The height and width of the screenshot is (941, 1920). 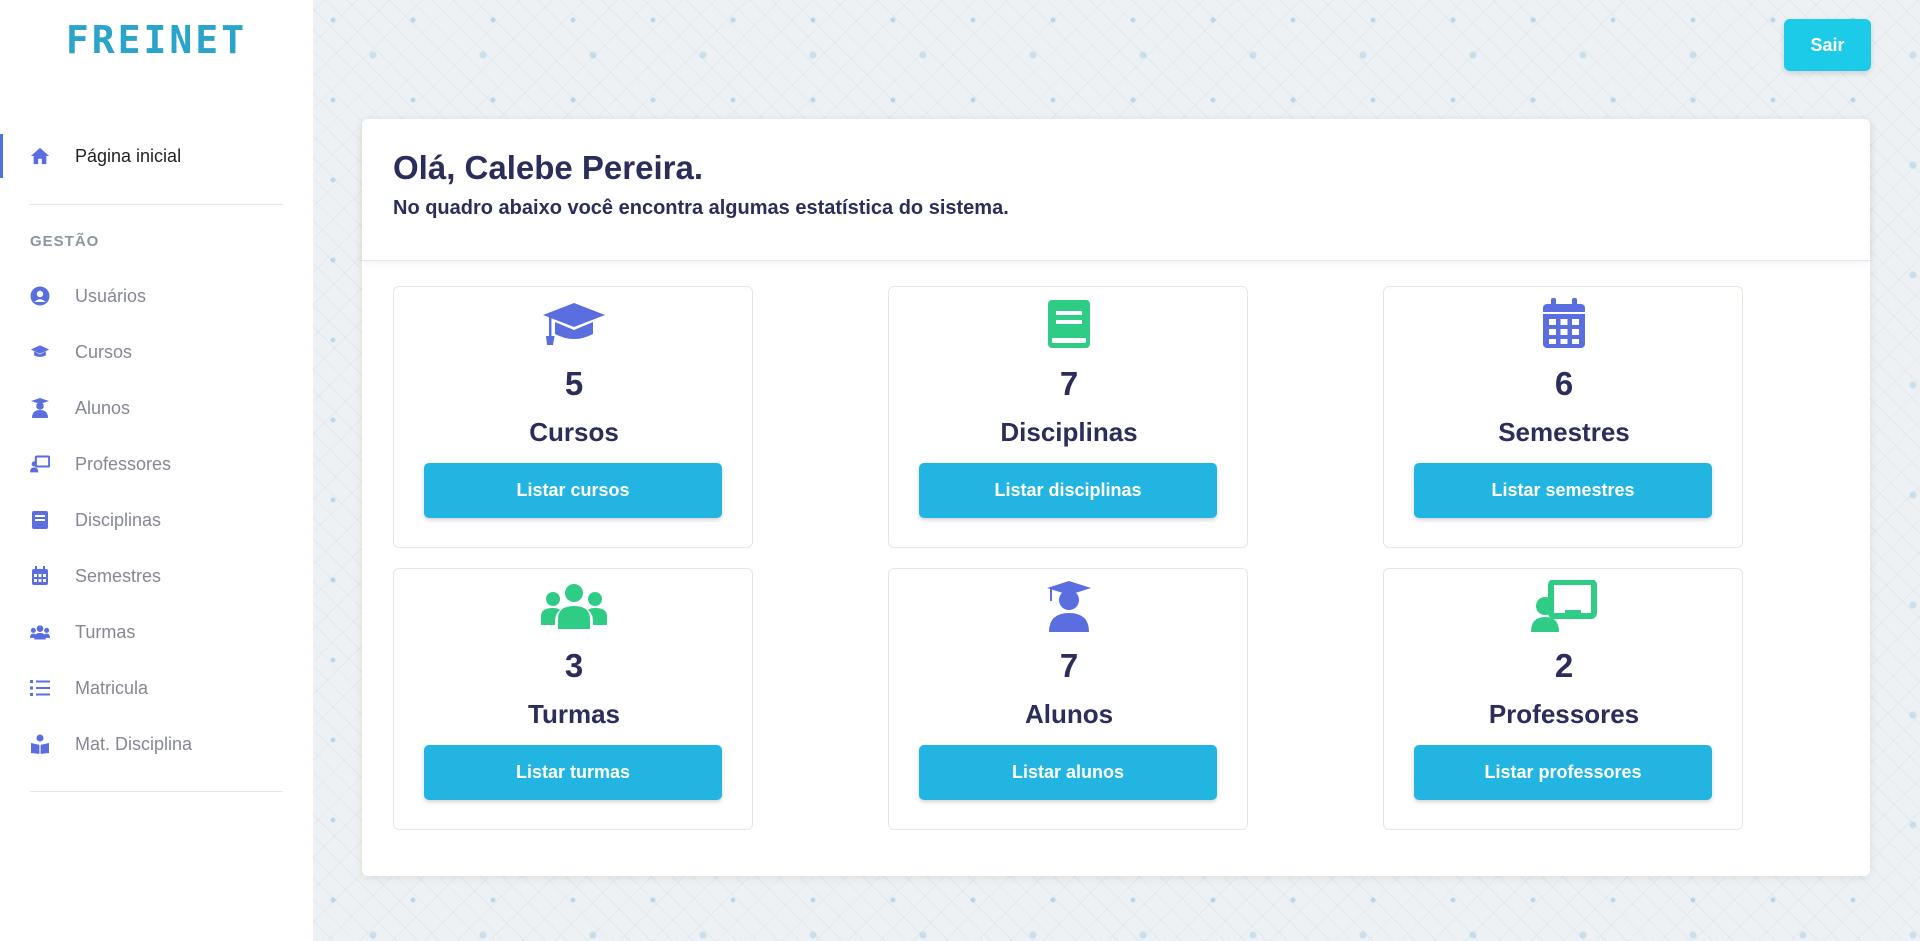 I want to click on sidebar-item-label: Disciplinas, so click(x=118, y=519).